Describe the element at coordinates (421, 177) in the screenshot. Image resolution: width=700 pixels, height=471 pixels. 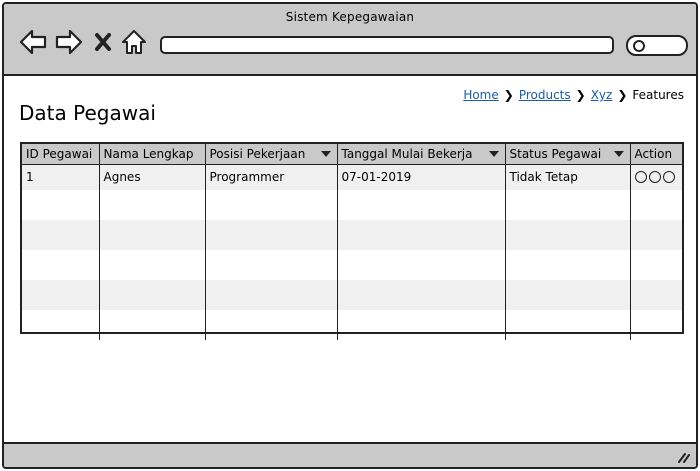
I see `cell-start-date: 07-01-2019` at that location.